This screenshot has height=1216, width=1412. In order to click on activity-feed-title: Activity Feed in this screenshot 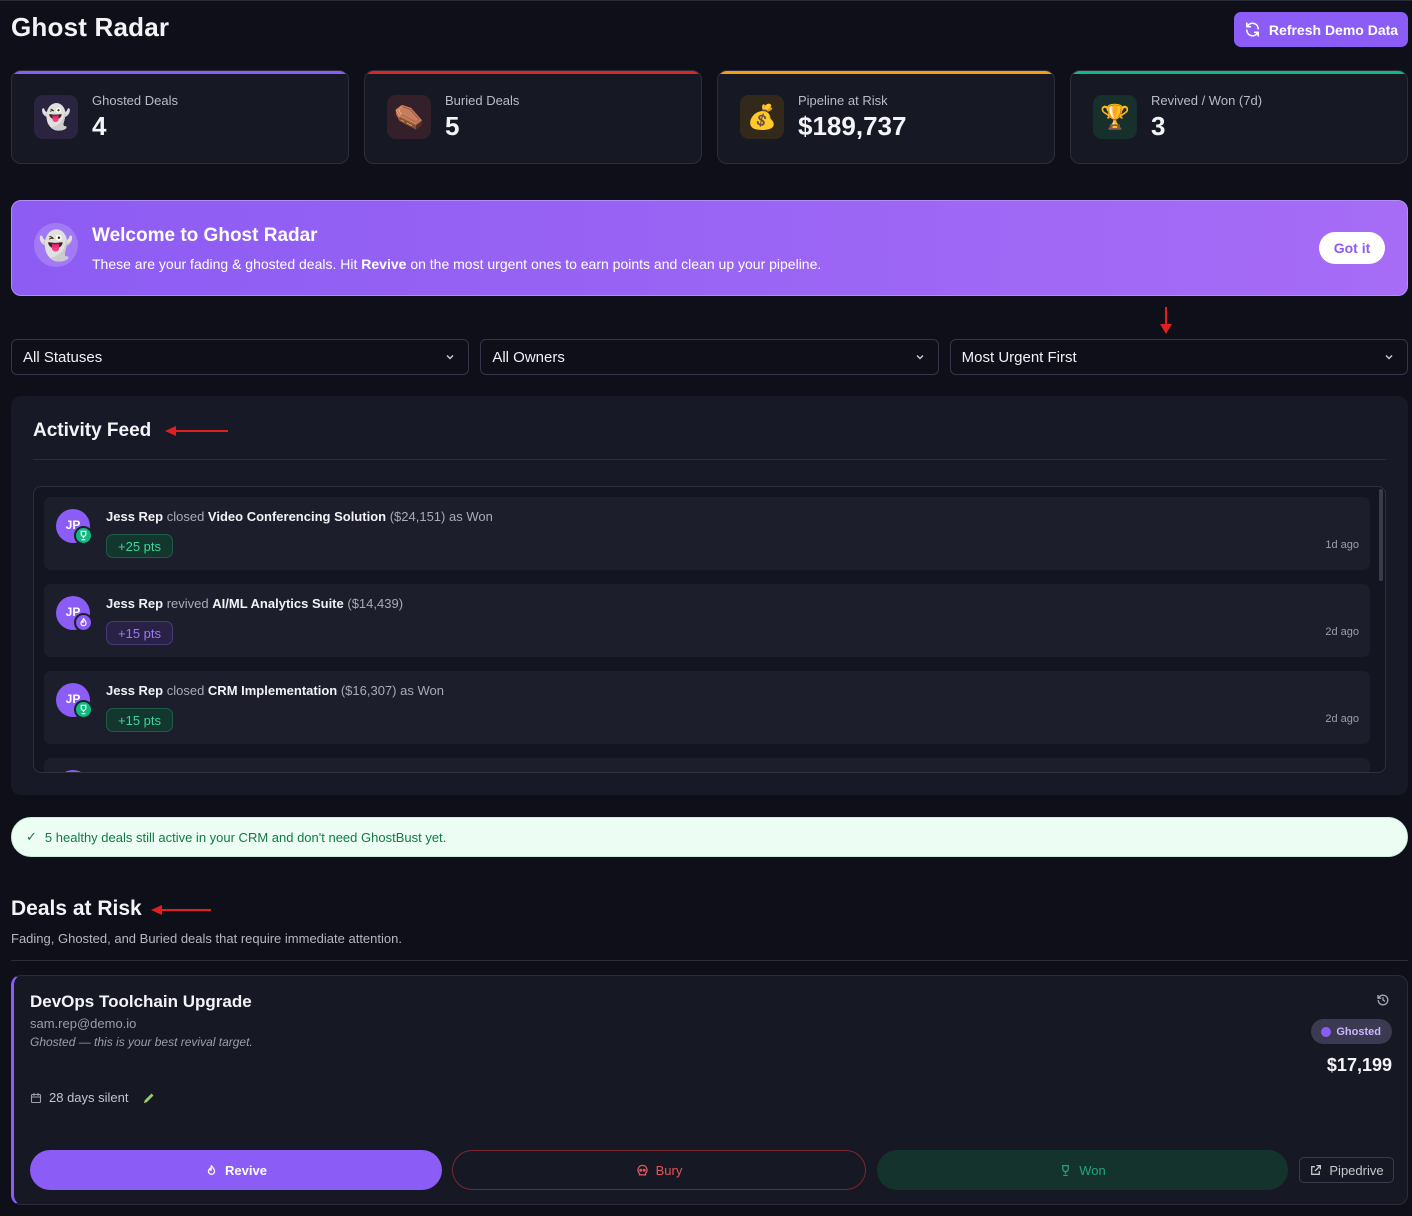, I will do `click(92, 430)`.